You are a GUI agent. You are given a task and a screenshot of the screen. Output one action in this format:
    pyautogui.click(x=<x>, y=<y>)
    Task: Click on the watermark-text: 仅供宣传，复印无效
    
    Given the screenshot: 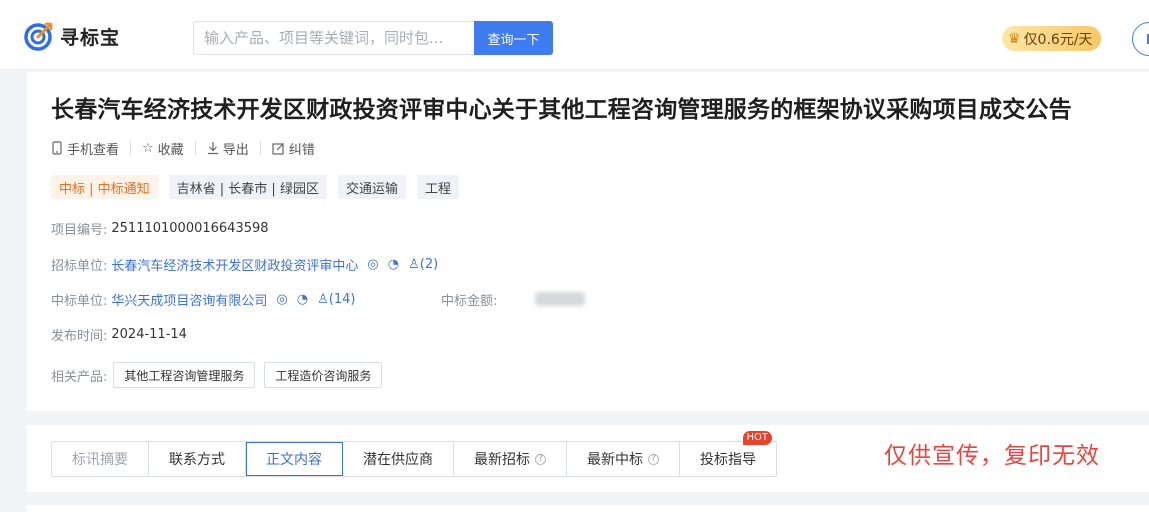 What is the action you would take?
    pyautogui.click(x=992, y=456)
    